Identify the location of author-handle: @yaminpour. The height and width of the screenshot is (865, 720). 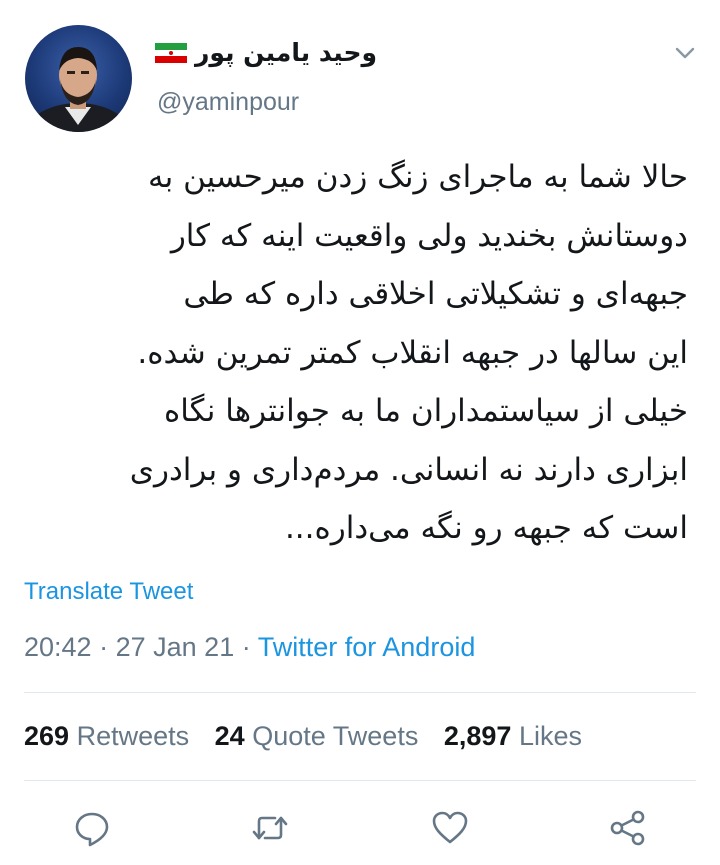
(228, 102).